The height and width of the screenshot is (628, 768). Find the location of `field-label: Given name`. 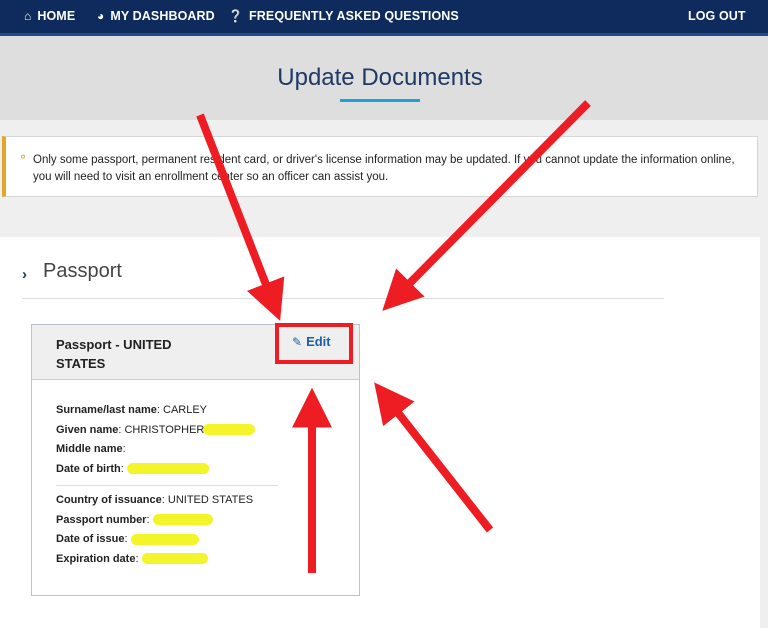

field-label: Given name is located at coordinates (87, 429).